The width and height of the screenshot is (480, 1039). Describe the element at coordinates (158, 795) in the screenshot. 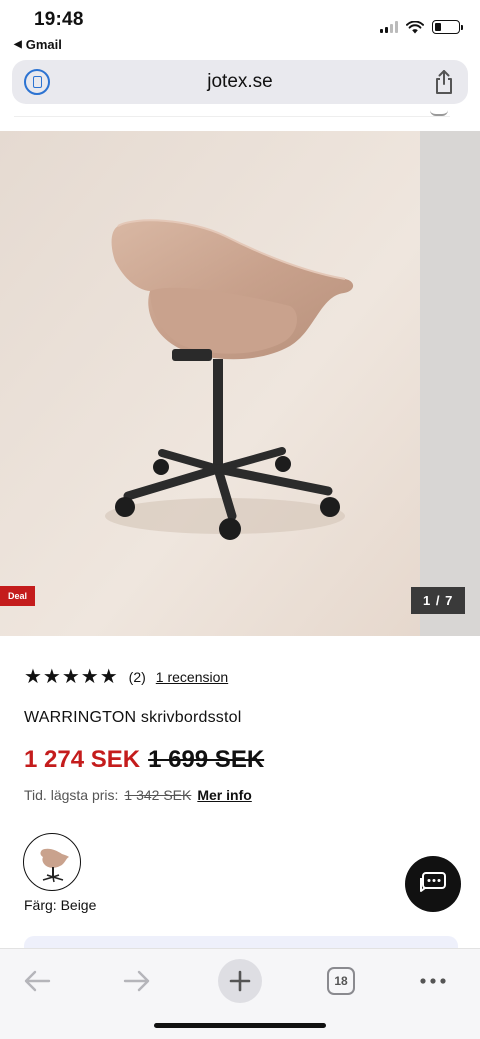

I see `lowest-price-value: 1 342 SEK` at that location.